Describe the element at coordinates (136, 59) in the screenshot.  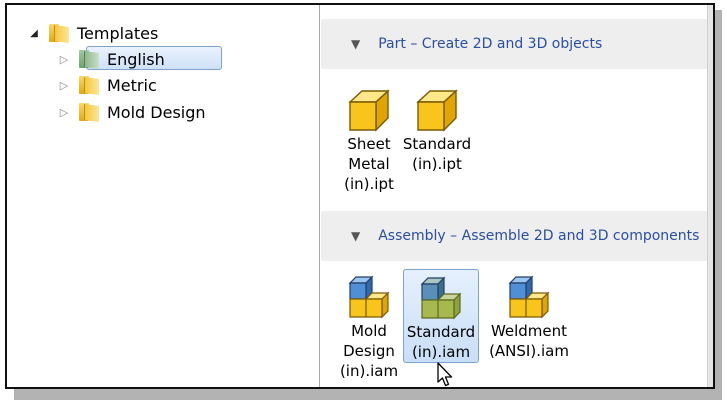
I see `tree-item-label: English` at that location.